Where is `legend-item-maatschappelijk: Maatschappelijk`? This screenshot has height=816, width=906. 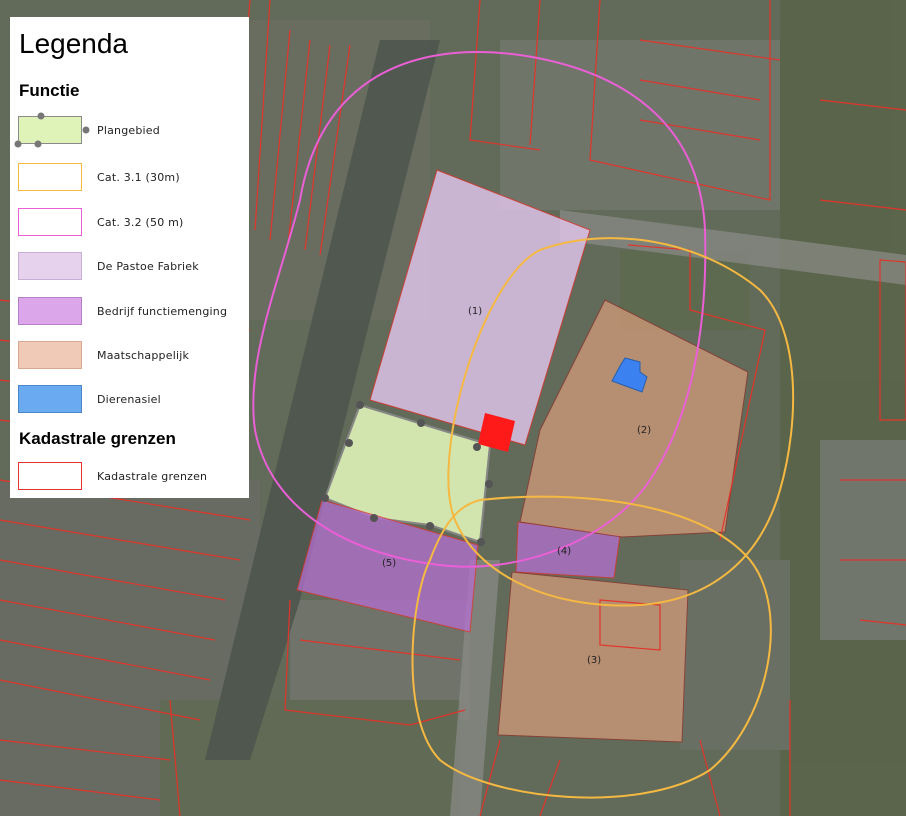 legend-item-maatschappelijk: Maatschappelijk is located at coordinates (132, 357).